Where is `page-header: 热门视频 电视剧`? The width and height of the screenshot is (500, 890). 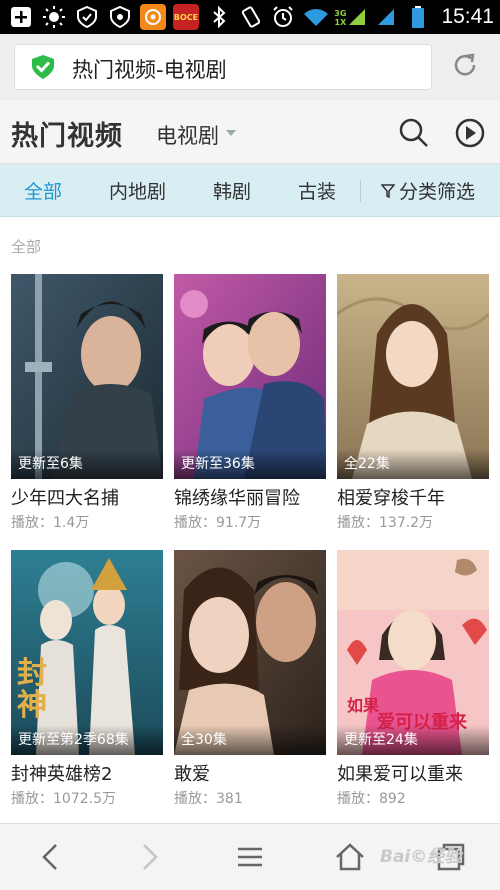
page-header: 热门视频 电视剧 is located at coordinates (250, 132).